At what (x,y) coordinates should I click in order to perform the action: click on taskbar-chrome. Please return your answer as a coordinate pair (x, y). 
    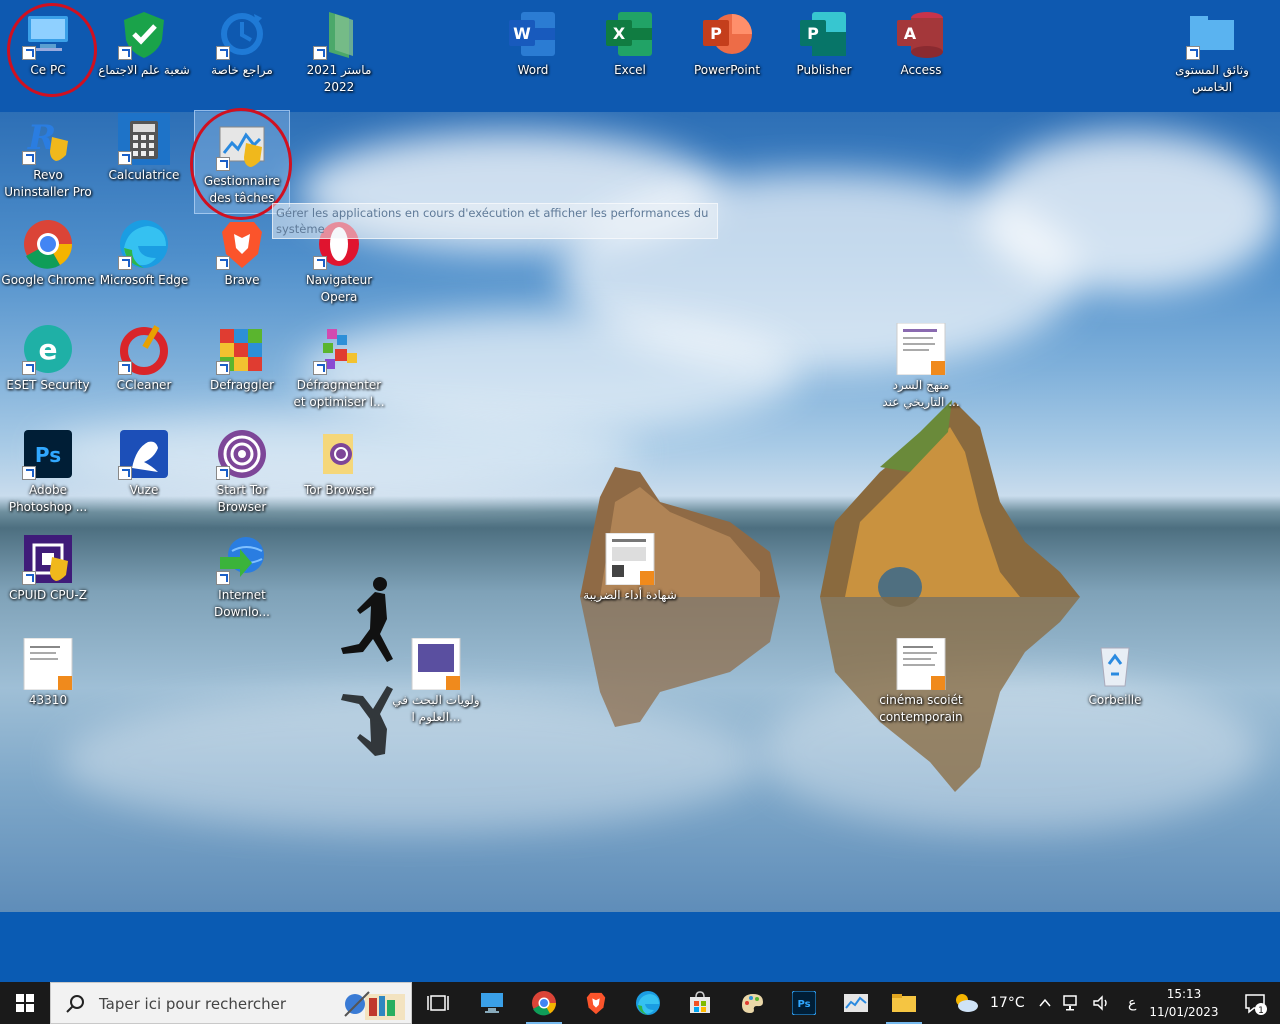
    Looking at the image, I should click on (544, 1003).